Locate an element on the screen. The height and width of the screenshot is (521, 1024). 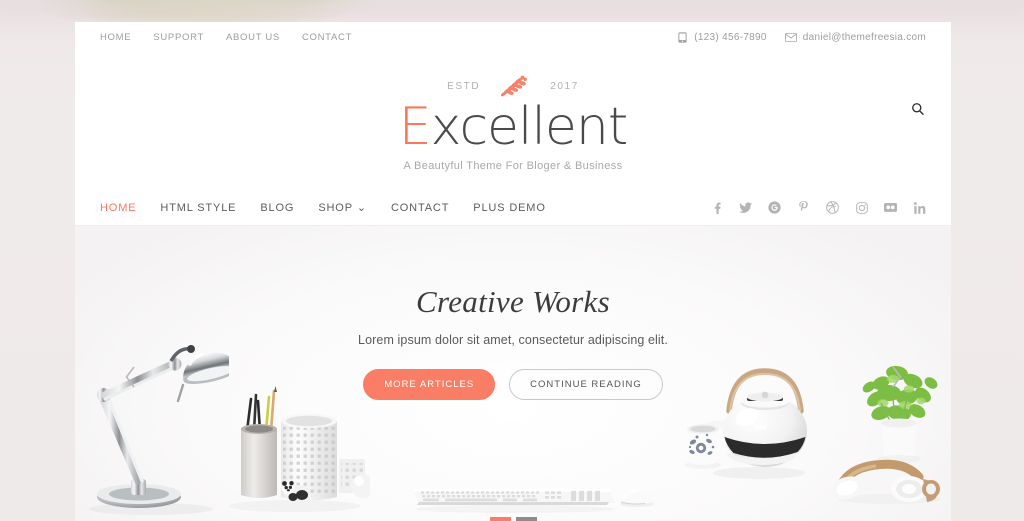
phone-info: (123) 456-7890 is located at coordinates (722, 37).